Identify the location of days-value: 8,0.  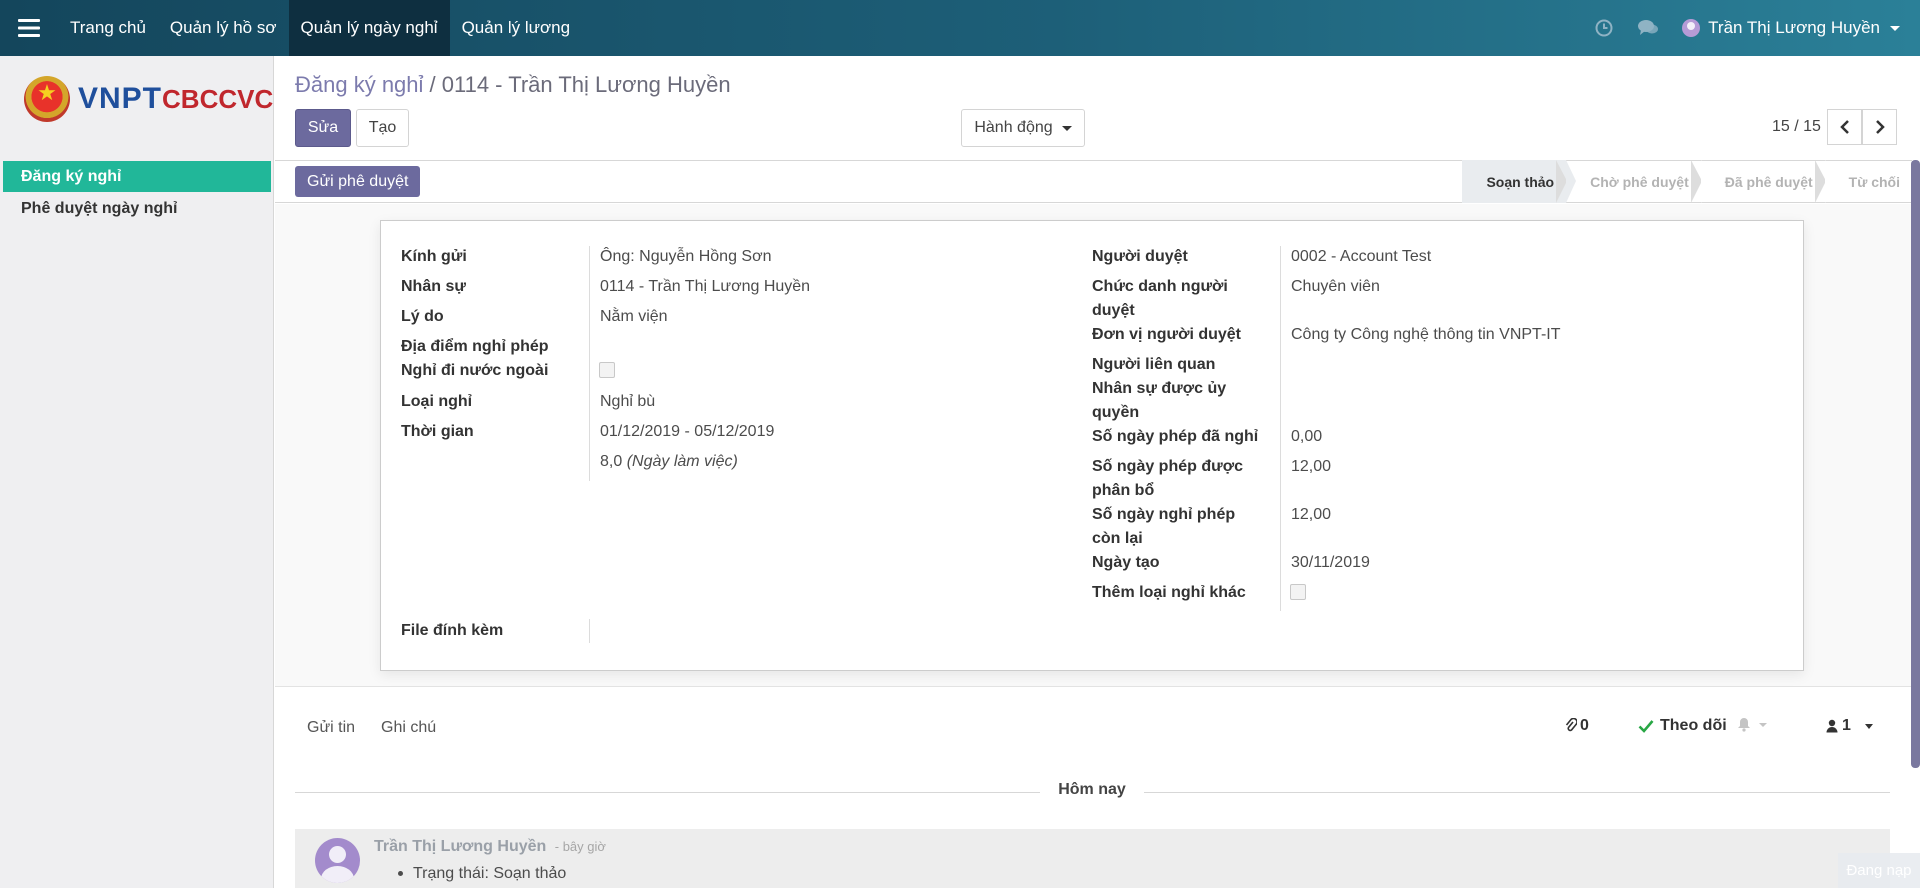
(611, 461).